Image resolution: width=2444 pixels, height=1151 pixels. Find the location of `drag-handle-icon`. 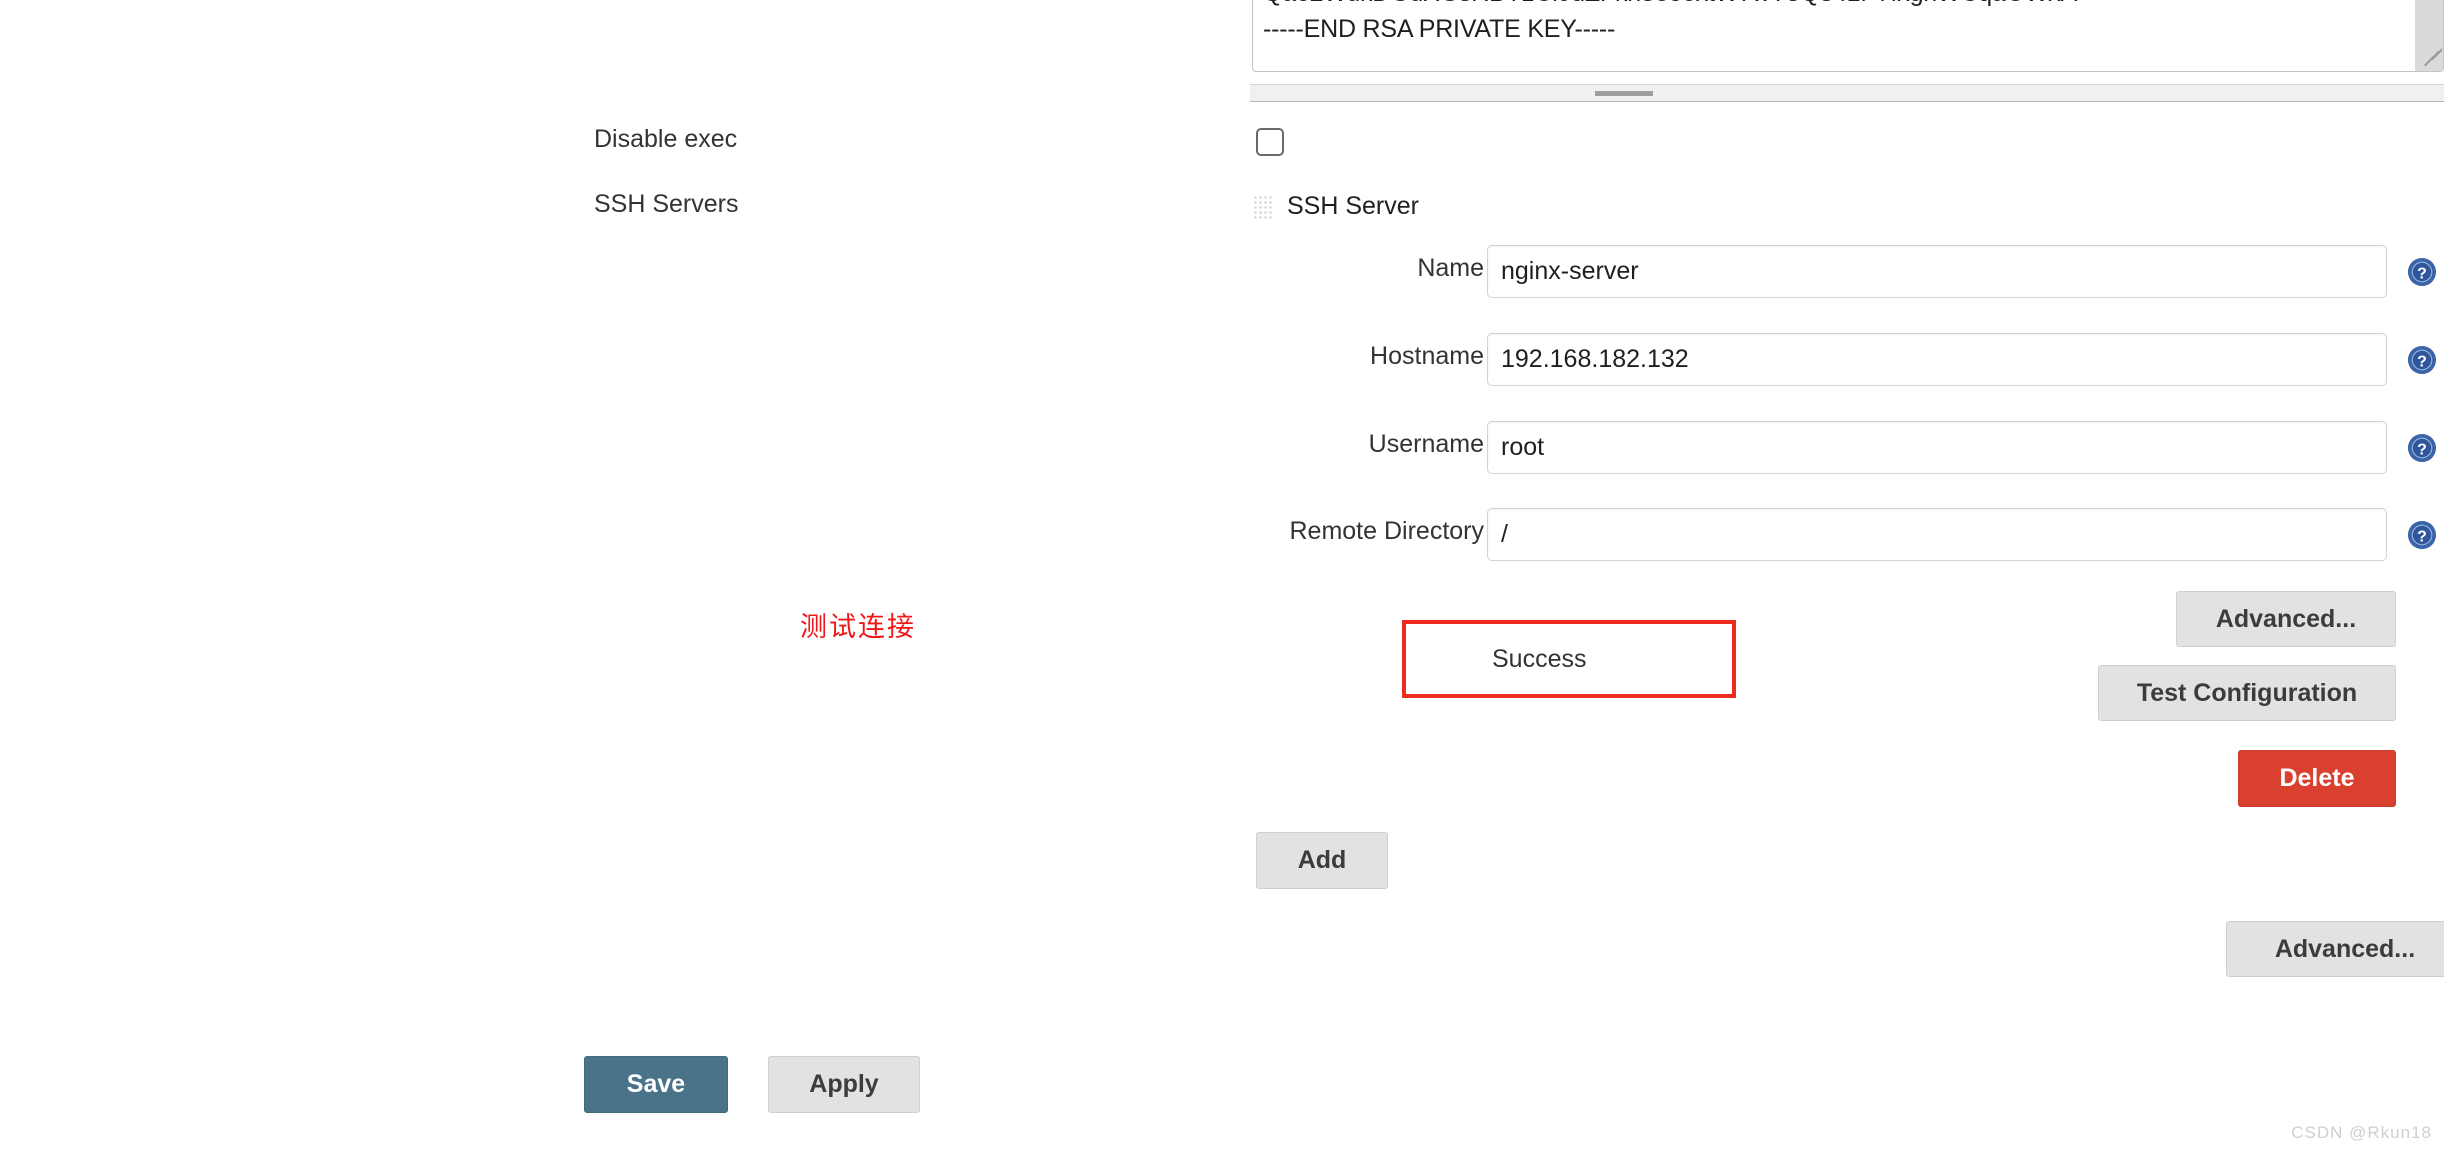

drag-handle-icon is located at coordinates (1263, 206).